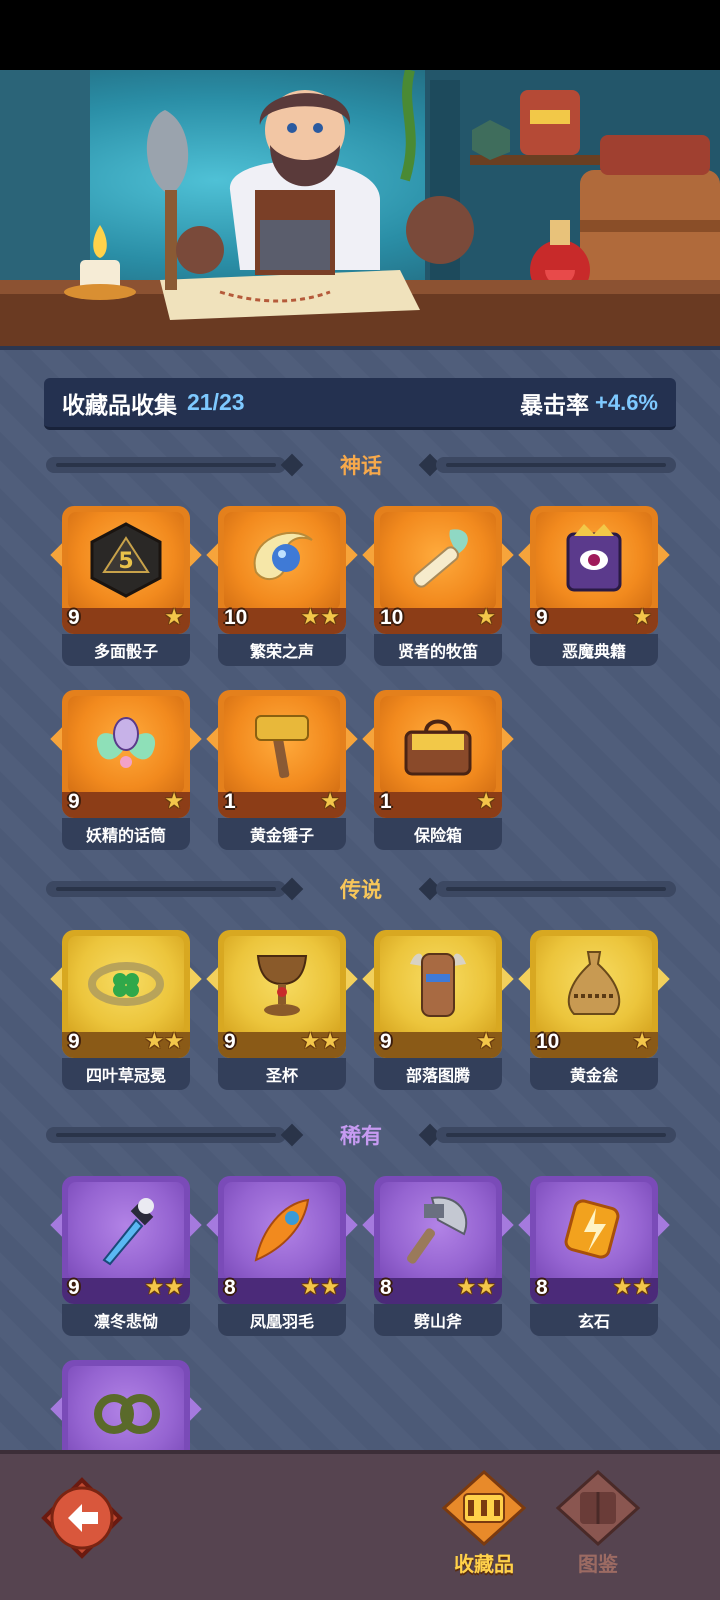 The height and width of the screenshot is (1600, 720). I want to click on collection-item: 10 ★ 贤者的牧笛, so click(438, 586).